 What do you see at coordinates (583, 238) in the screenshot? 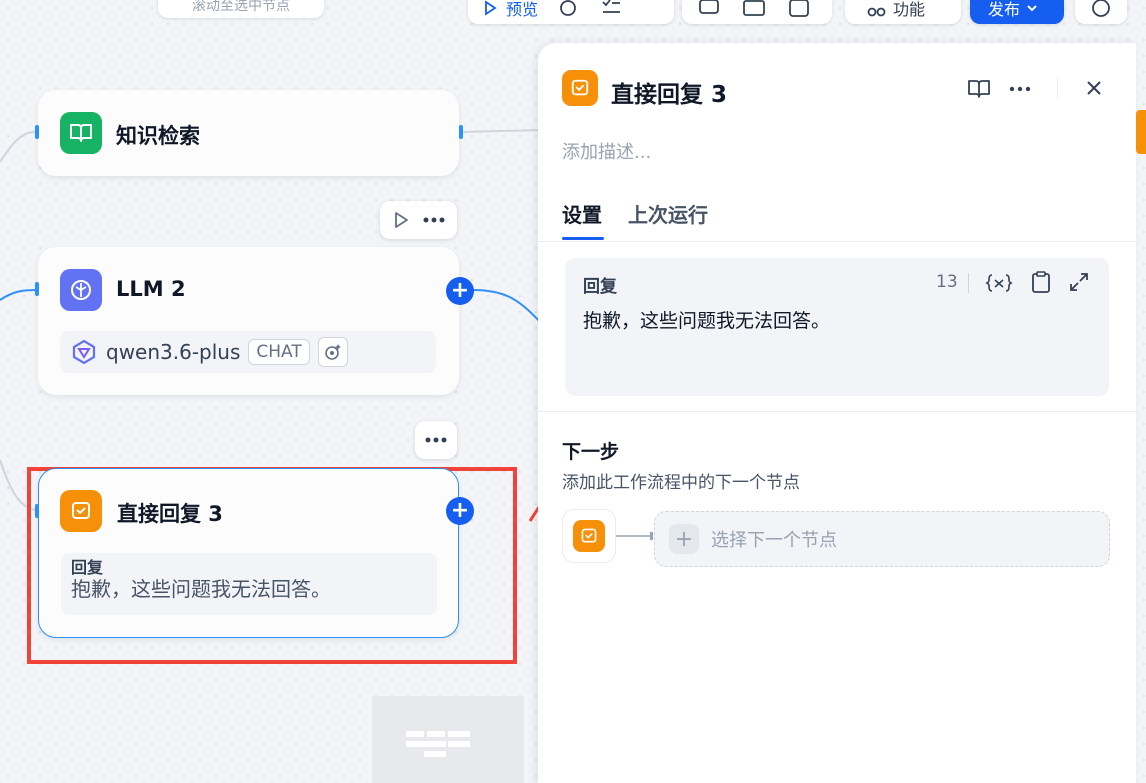
I see `tab-active-indicator` at bounding box center [583, 238].